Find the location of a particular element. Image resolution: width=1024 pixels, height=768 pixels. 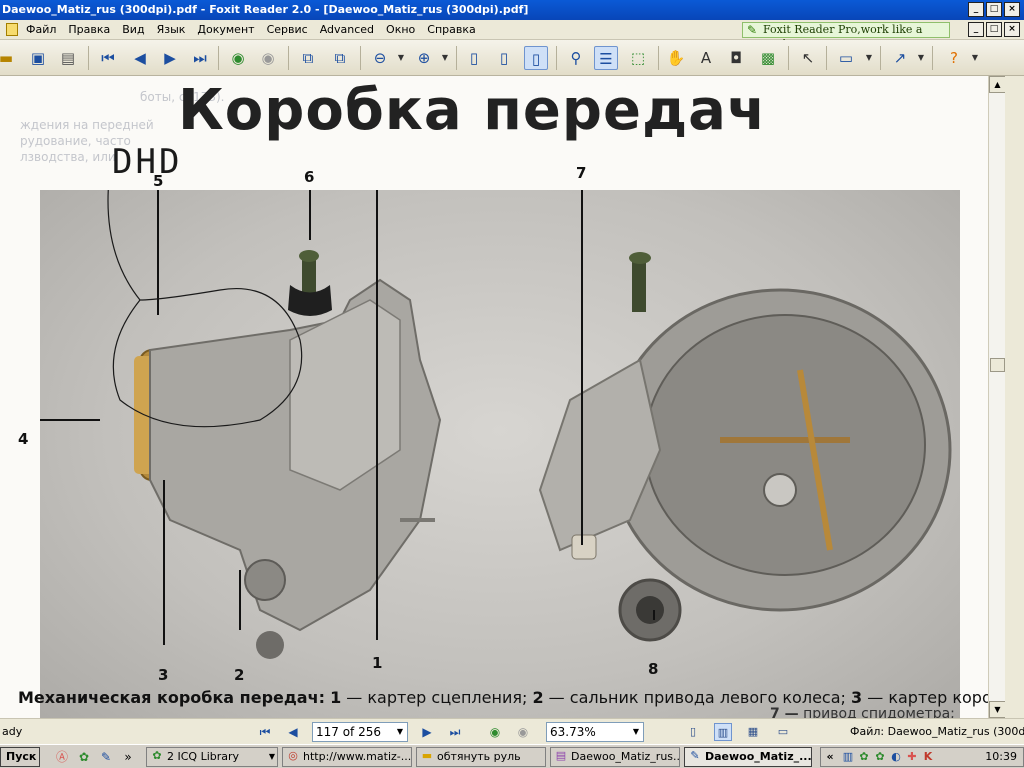

doc-close-button: × is located at coordinates (1012, 29).